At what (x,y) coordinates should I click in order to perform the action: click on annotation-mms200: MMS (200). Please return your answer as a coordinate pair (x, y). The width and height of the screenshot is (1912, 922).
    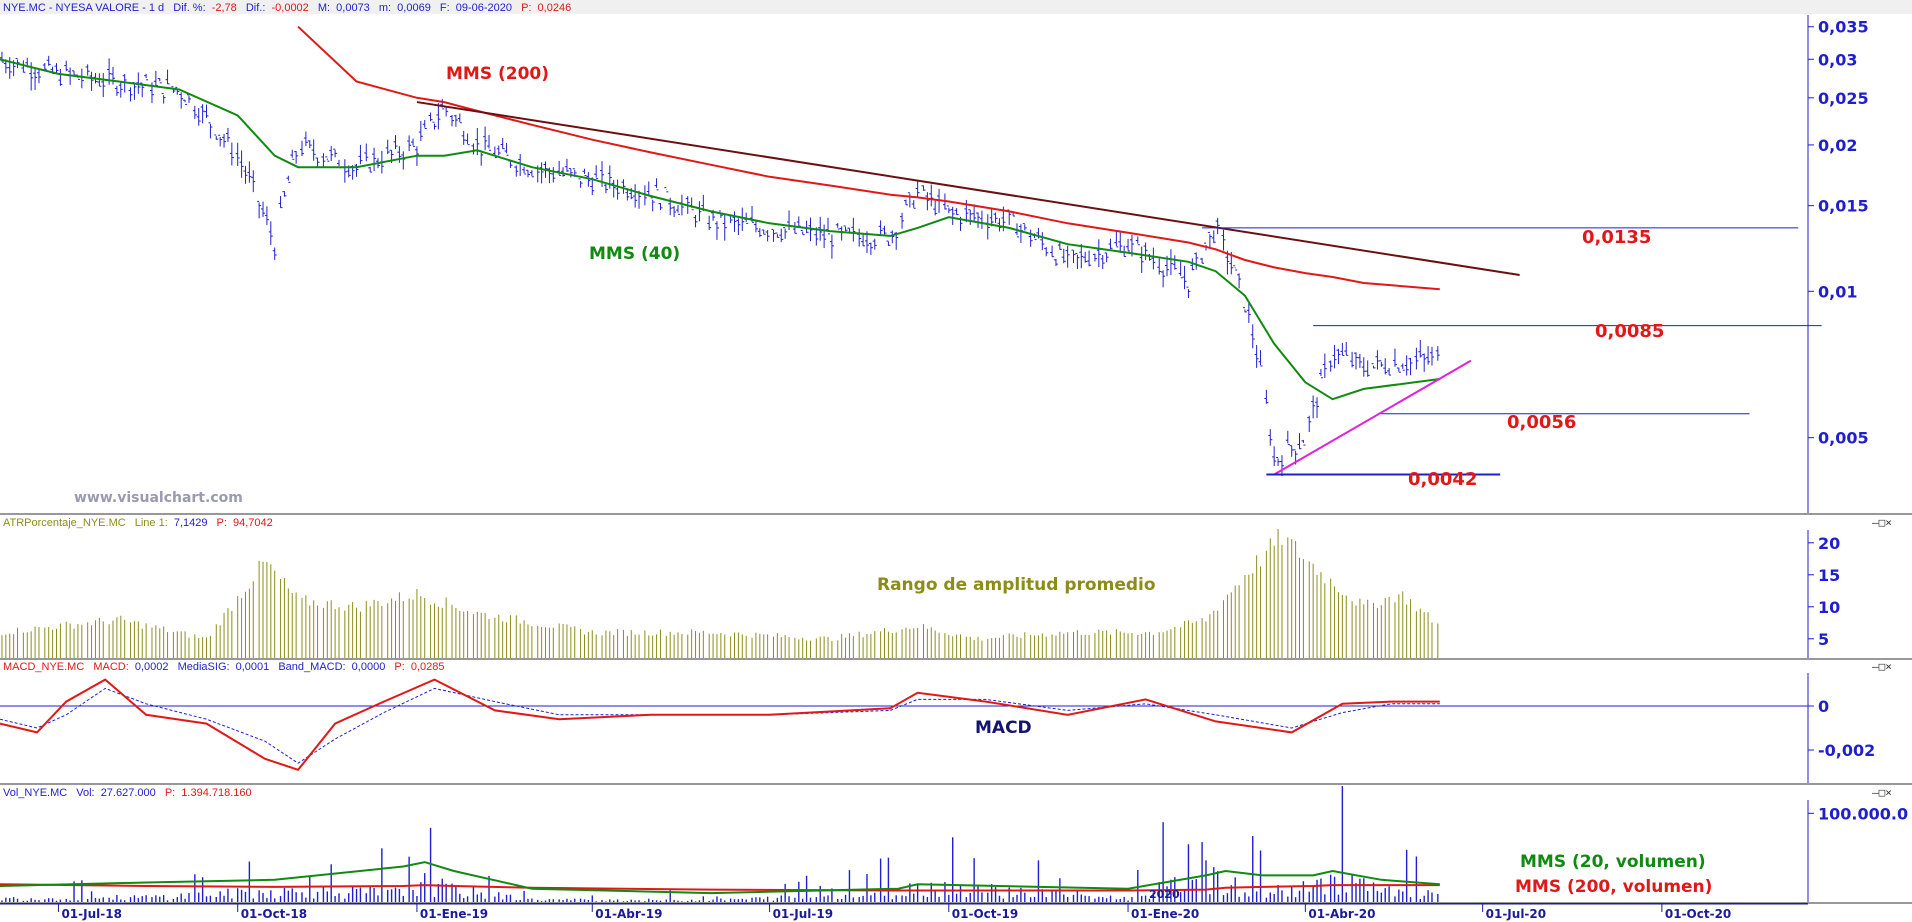
    Looking at the image, I should click on (497, 74).